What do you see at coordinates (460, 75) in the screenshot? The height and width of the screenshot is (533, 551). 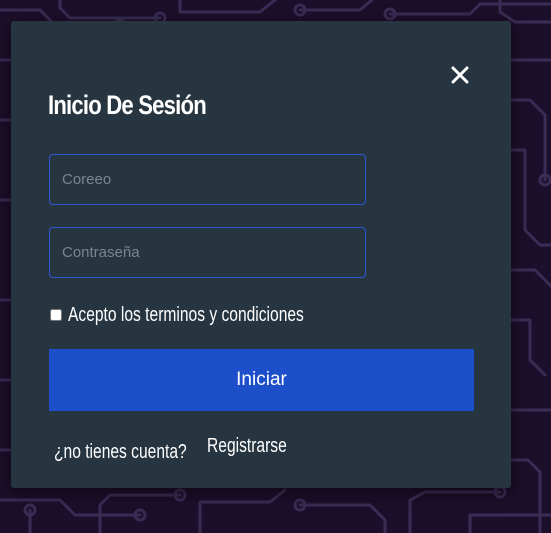 I see `close-icon` at bounding box center [460, 75].